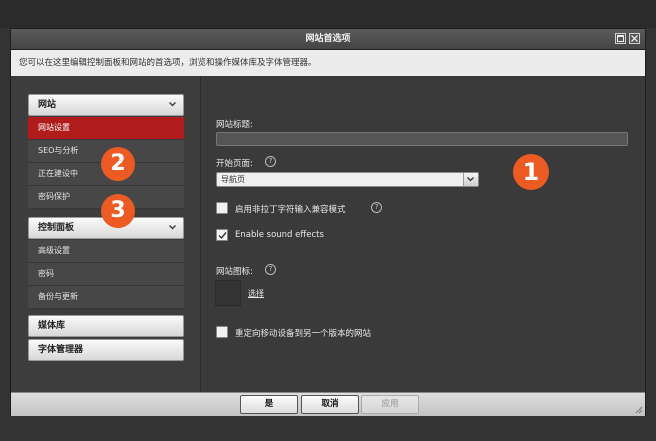 The height and width of the screenshot is (441, 656). What do you see at coordinates (328, 14) in the screenshot?
I see `top-strip` at bounding box center [328, 14].